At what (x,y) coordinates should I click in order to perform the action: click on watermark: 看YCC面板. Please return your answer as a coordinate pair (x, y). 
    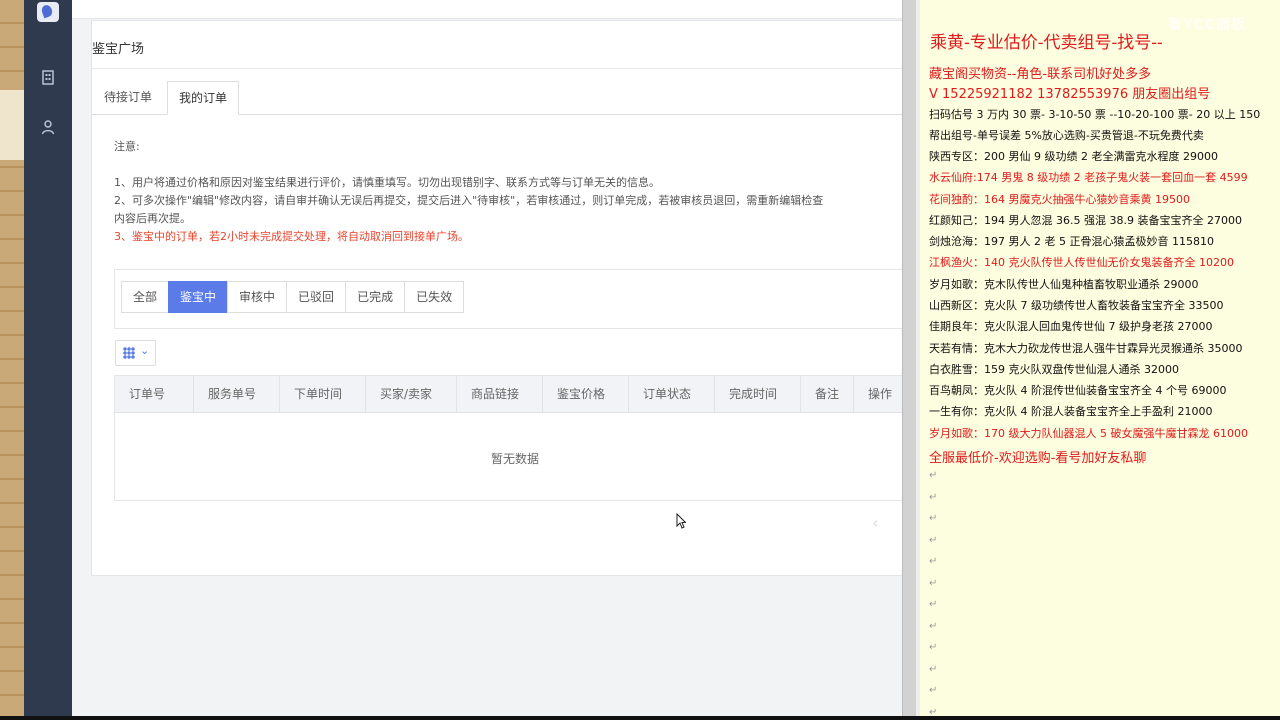
    Looking at the image, I should click on (1207, 25).